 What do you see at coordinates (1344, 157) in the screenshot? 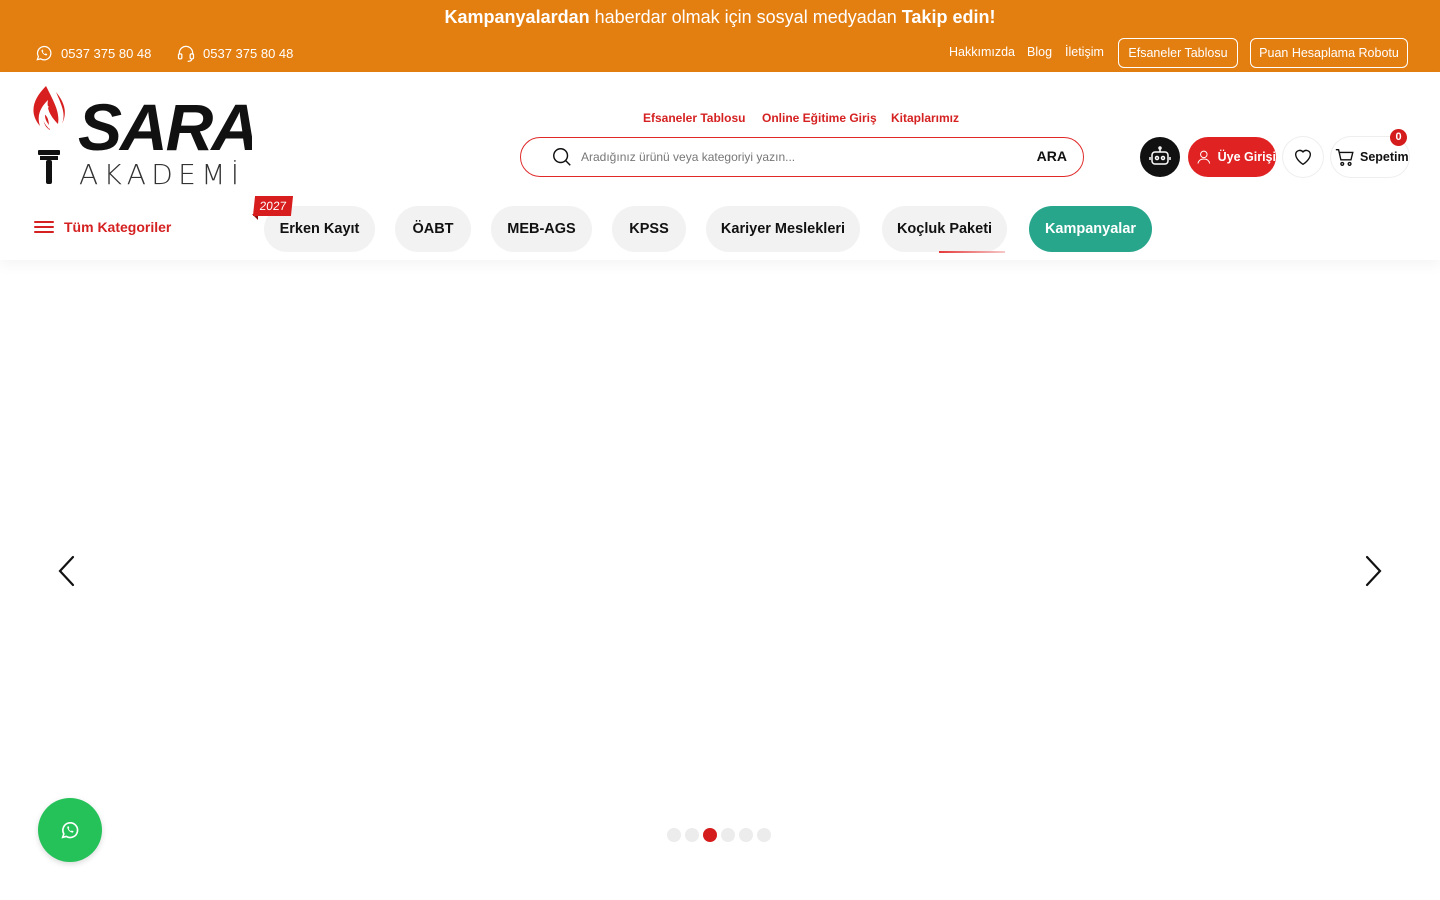
I see `cart-icon` at bounding box center [1344, 157].